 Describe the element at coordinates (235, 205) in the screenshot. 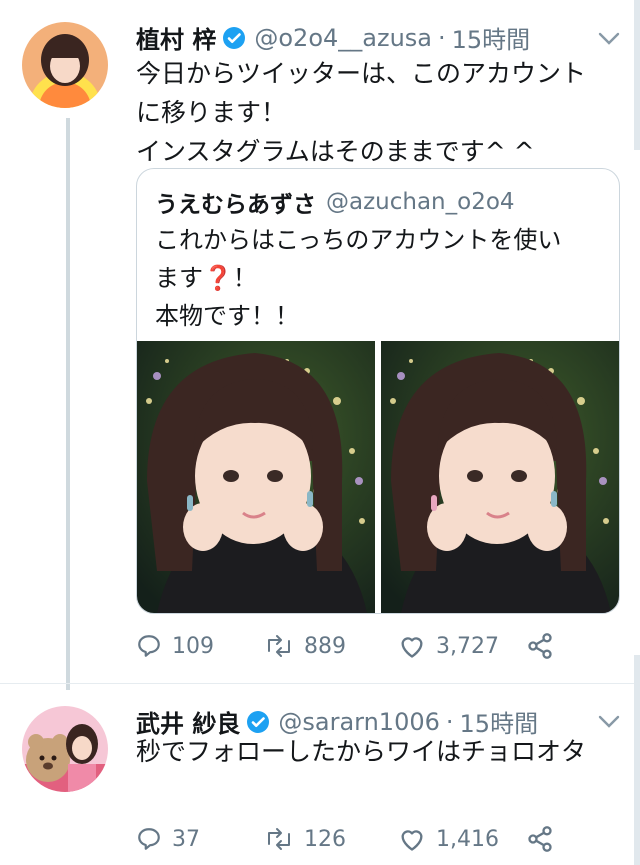

I see `quoted-display-name: うえむらあずさ` at that location.